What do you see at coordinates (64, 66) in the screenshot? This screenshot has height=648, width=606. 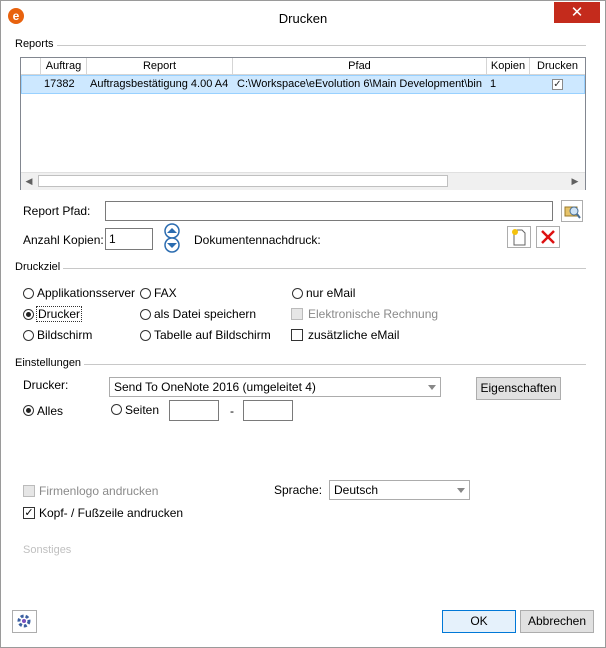 I see `column-header-auftrag: Auftrag` at bounding box center [64, 66].